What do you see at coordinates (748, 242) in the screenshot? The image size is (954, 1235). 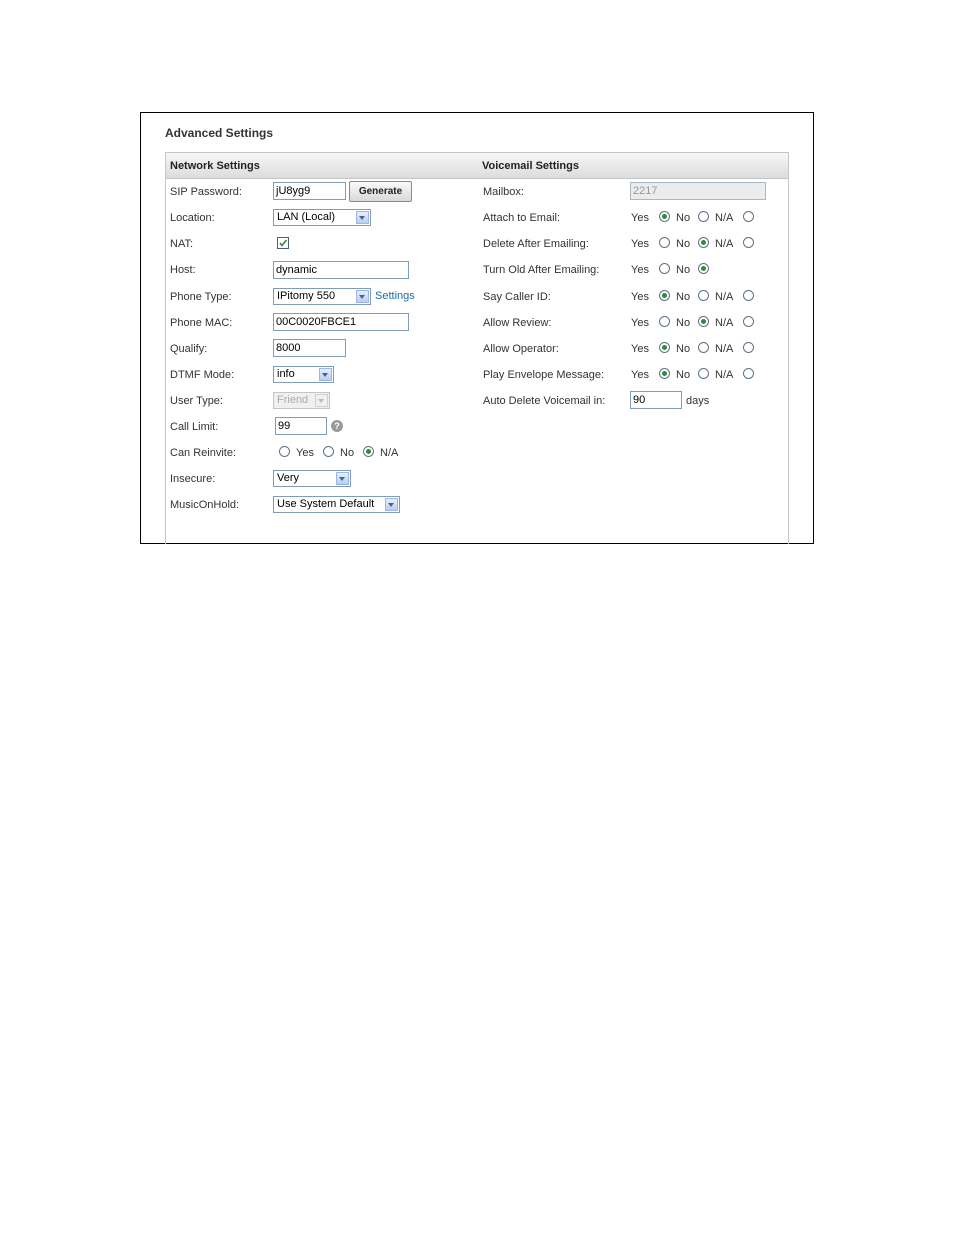 I see `delete-after-emailing-na-radio` at bounding box center [748, 242].